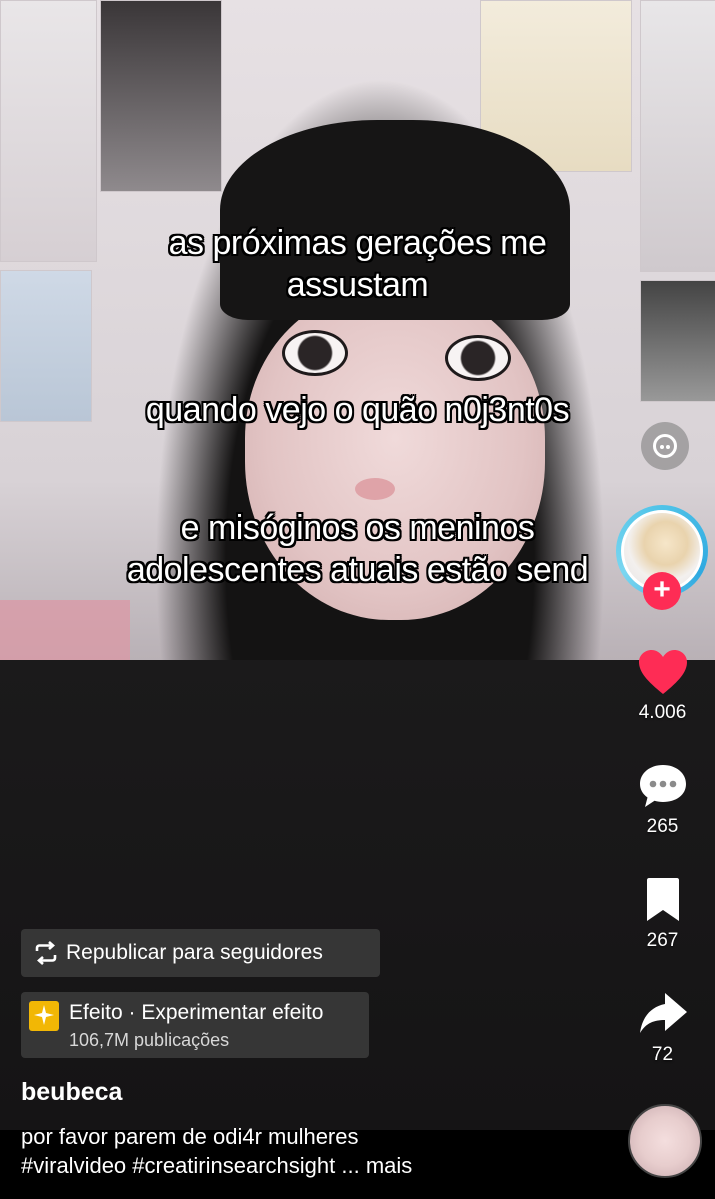  I want to click on overlay-line: e misóginos os meninos, so click(357, 528).